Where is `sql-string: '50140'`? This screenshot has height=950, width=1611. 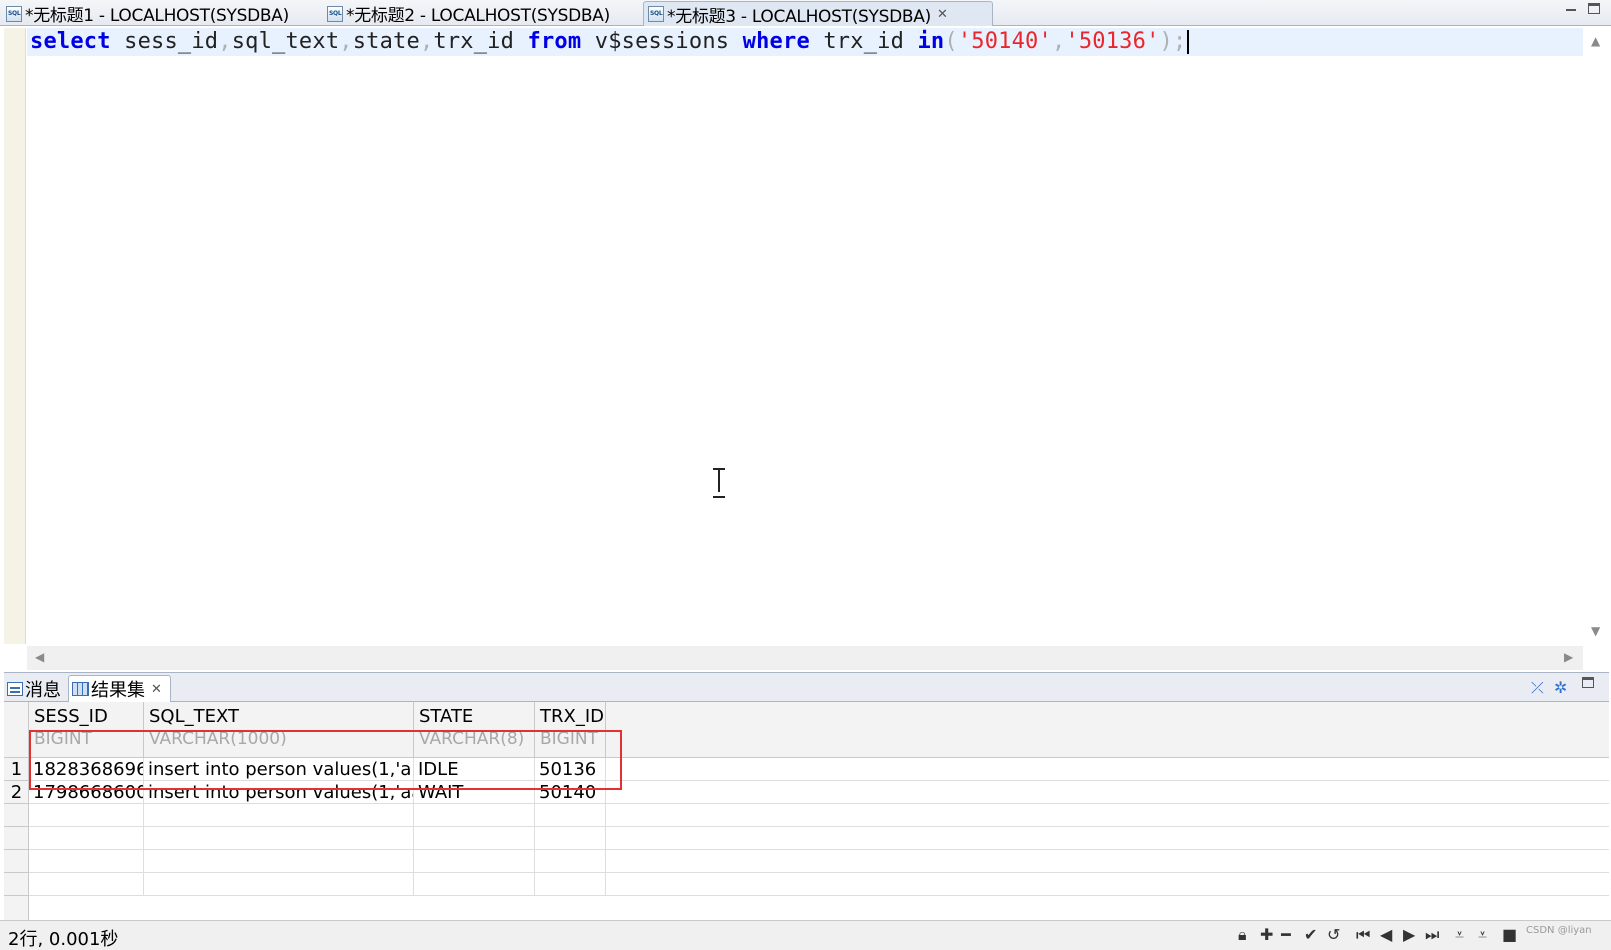 sql-string: '50140' is located at coordinates (1004, 41).